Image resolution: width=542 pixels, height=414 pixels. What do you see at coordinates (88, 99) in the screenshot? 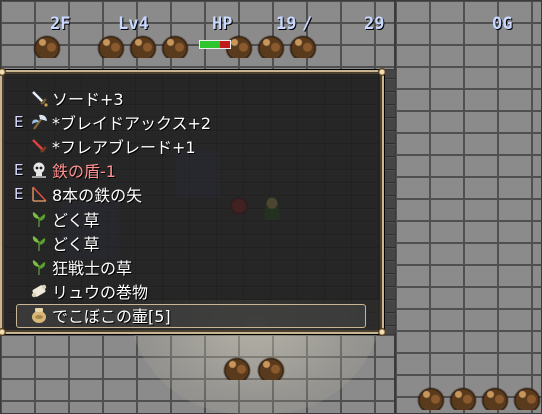
I see `inventory-item-label: ソード+3` at bounding box center [88, 99].